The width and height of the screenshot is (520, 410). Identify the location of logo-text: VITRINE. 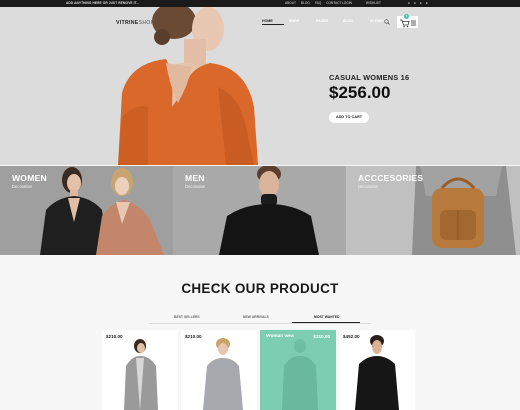
(127, 23).